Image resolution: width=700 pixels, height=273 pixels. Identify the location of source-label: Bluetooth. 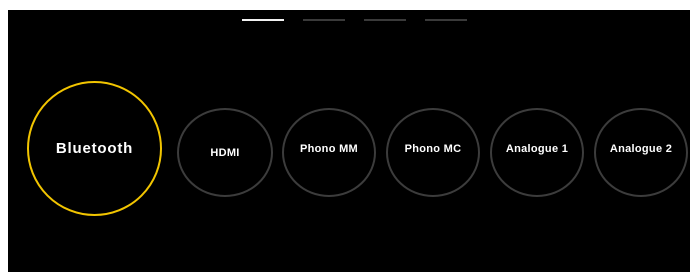
(94, 148).